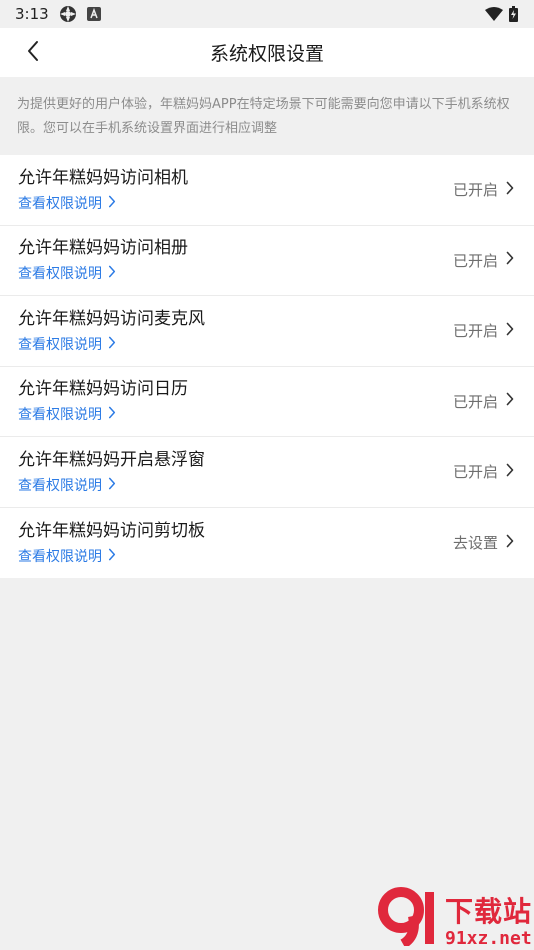  Describe the element at coordinates (111, 530) in the screenshot. I see `permission-label: 允许年糕妈妈访问剪切板` at that location.